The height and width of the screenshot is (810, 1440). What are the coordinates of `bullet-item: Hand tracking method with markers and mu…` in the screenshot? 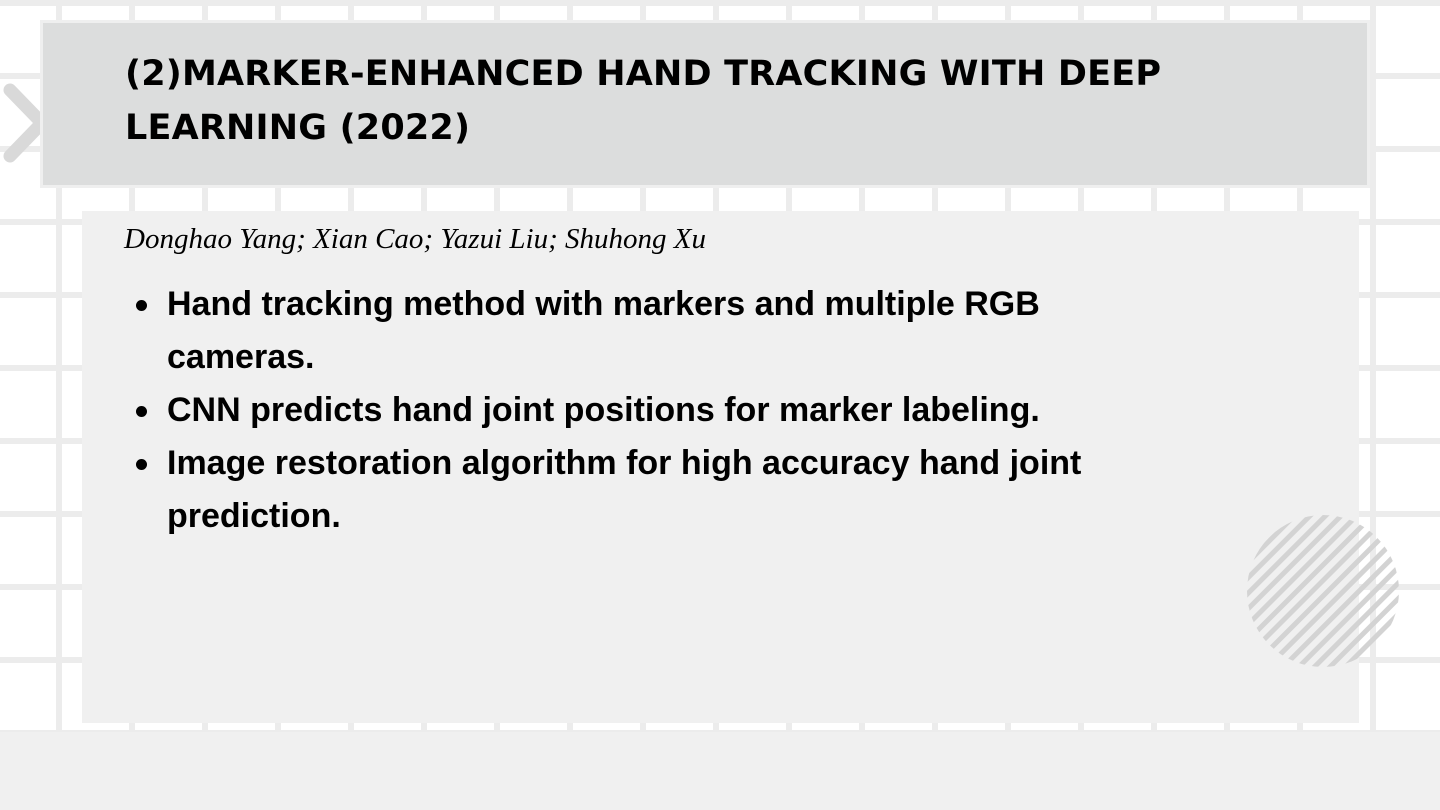 It's located at (651, 331).